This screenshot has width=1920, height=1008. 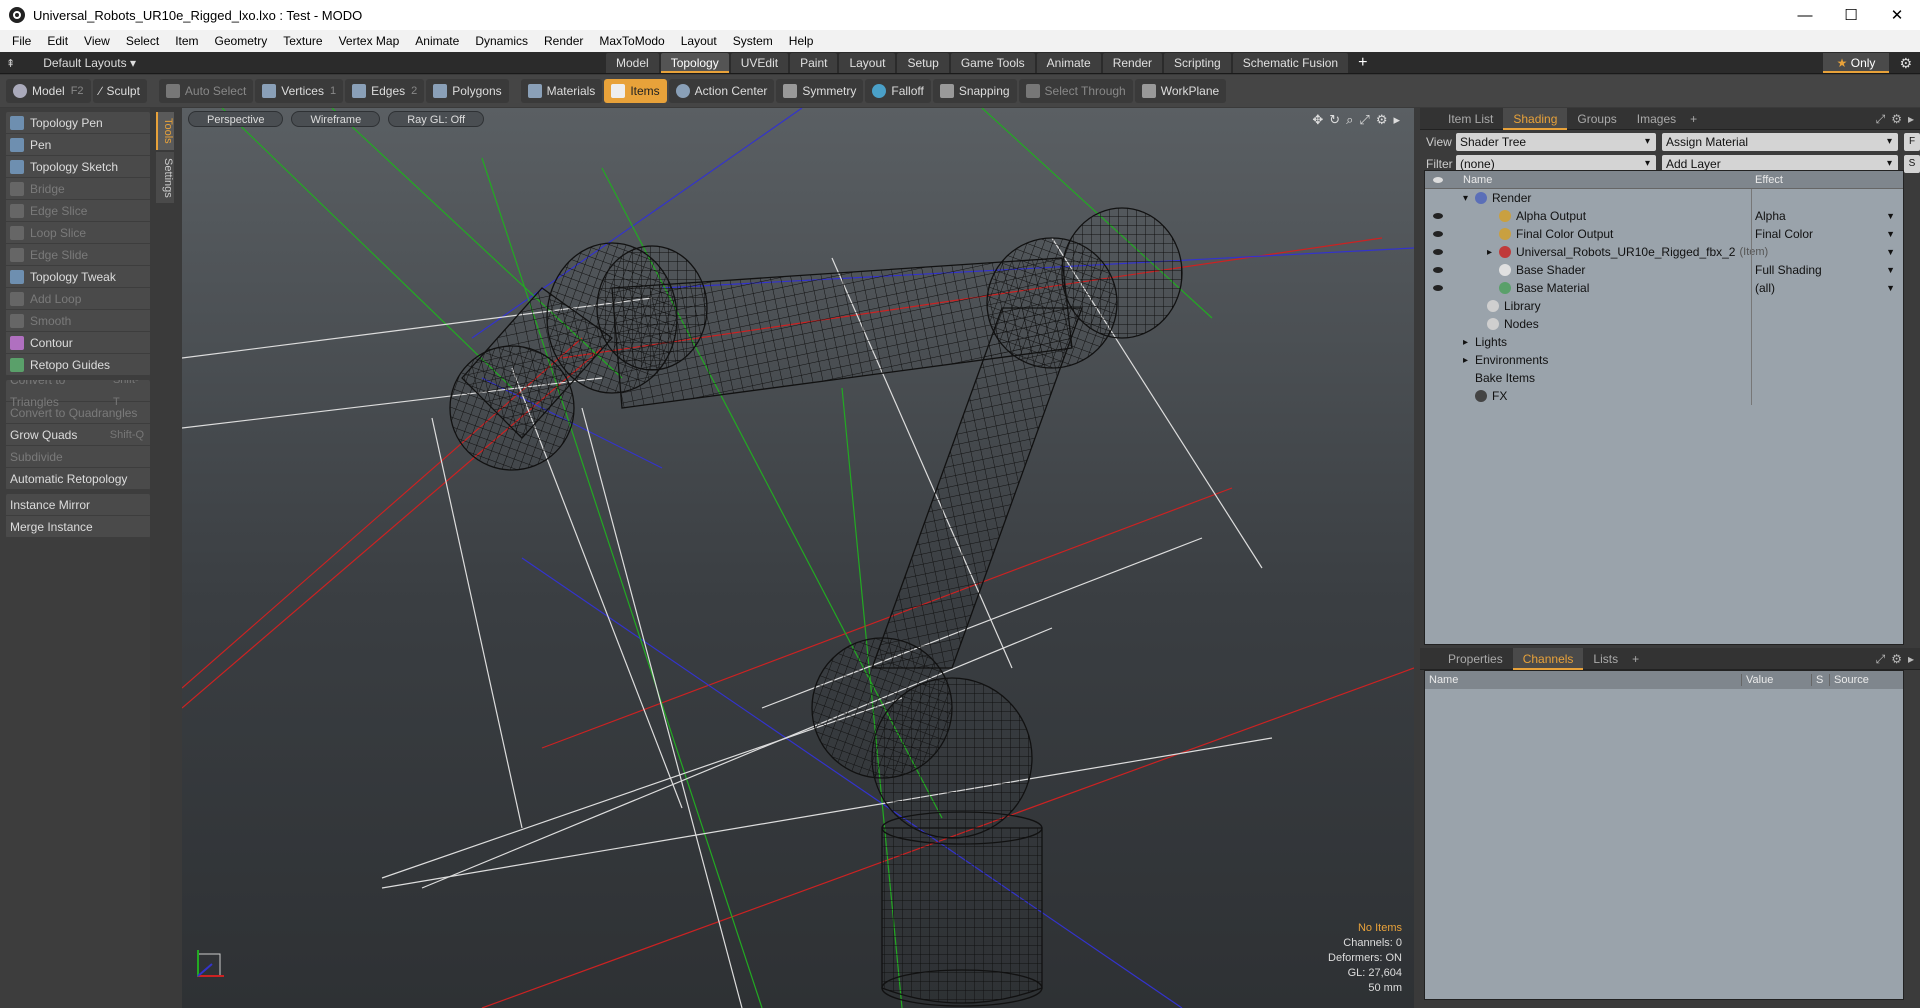 What do you see at coordinates (336, 119) in the screenshot?
I see `view-wireframe-button: Wireframe` at bounding box center [336, 119].